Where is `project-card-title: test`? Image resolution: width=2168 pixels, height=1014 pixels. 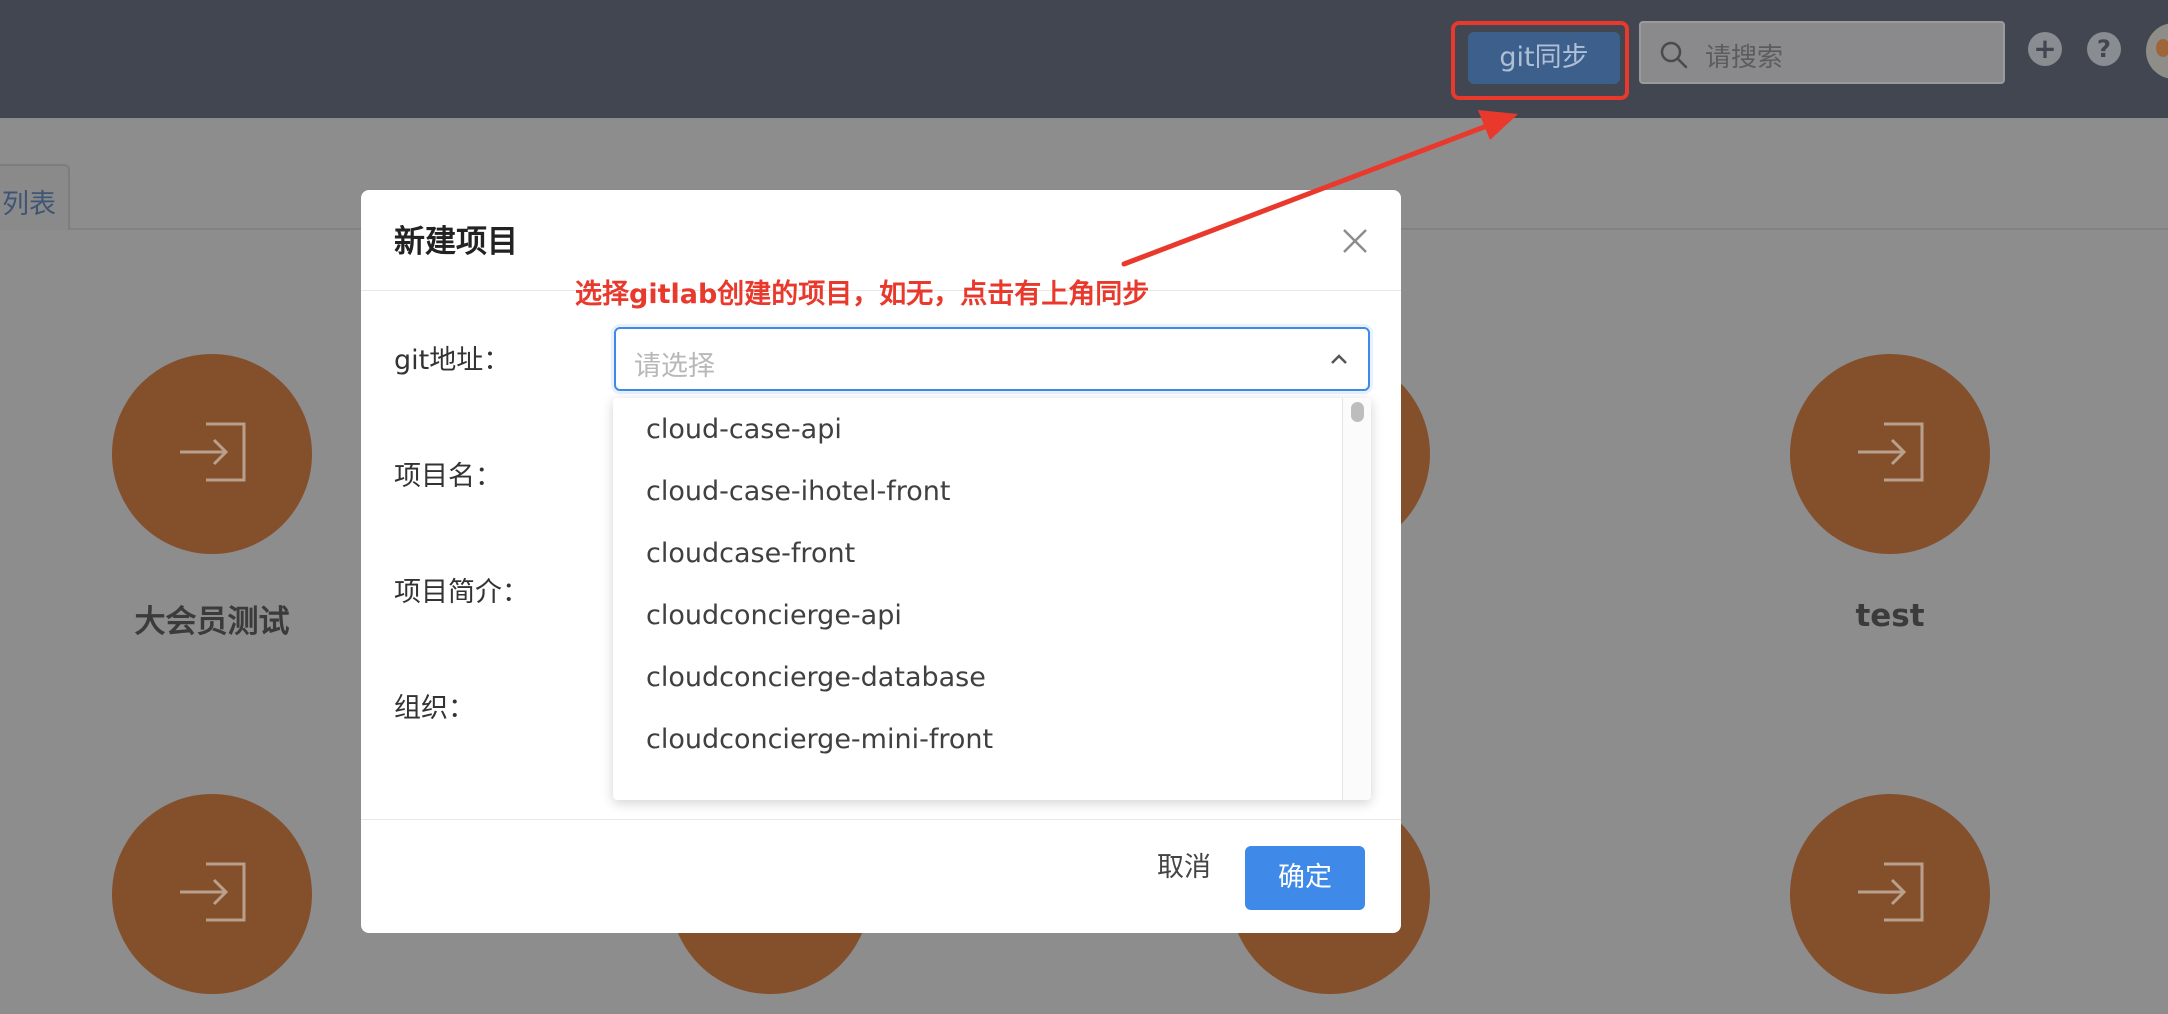 project-card-title: test is located at coordinates (1890, 616).